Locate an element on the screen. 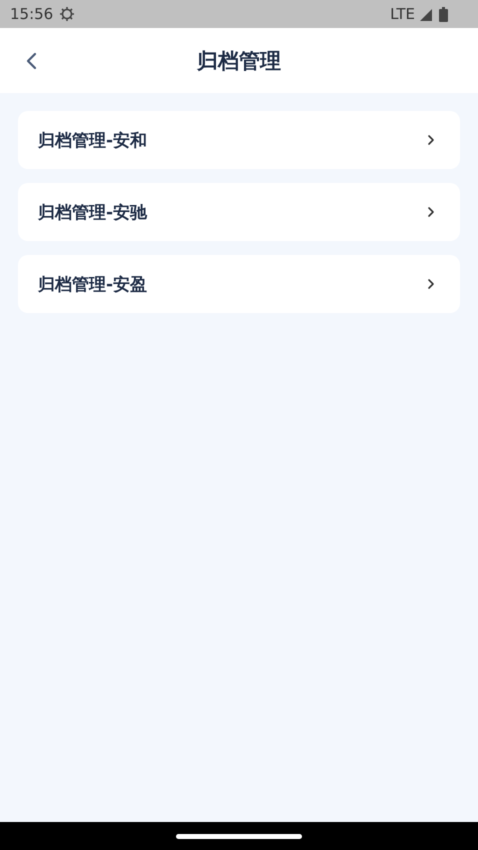 The height and width of the screenshot is (850, 478). status-time: 15:56 is located at coordinates (32, 14).